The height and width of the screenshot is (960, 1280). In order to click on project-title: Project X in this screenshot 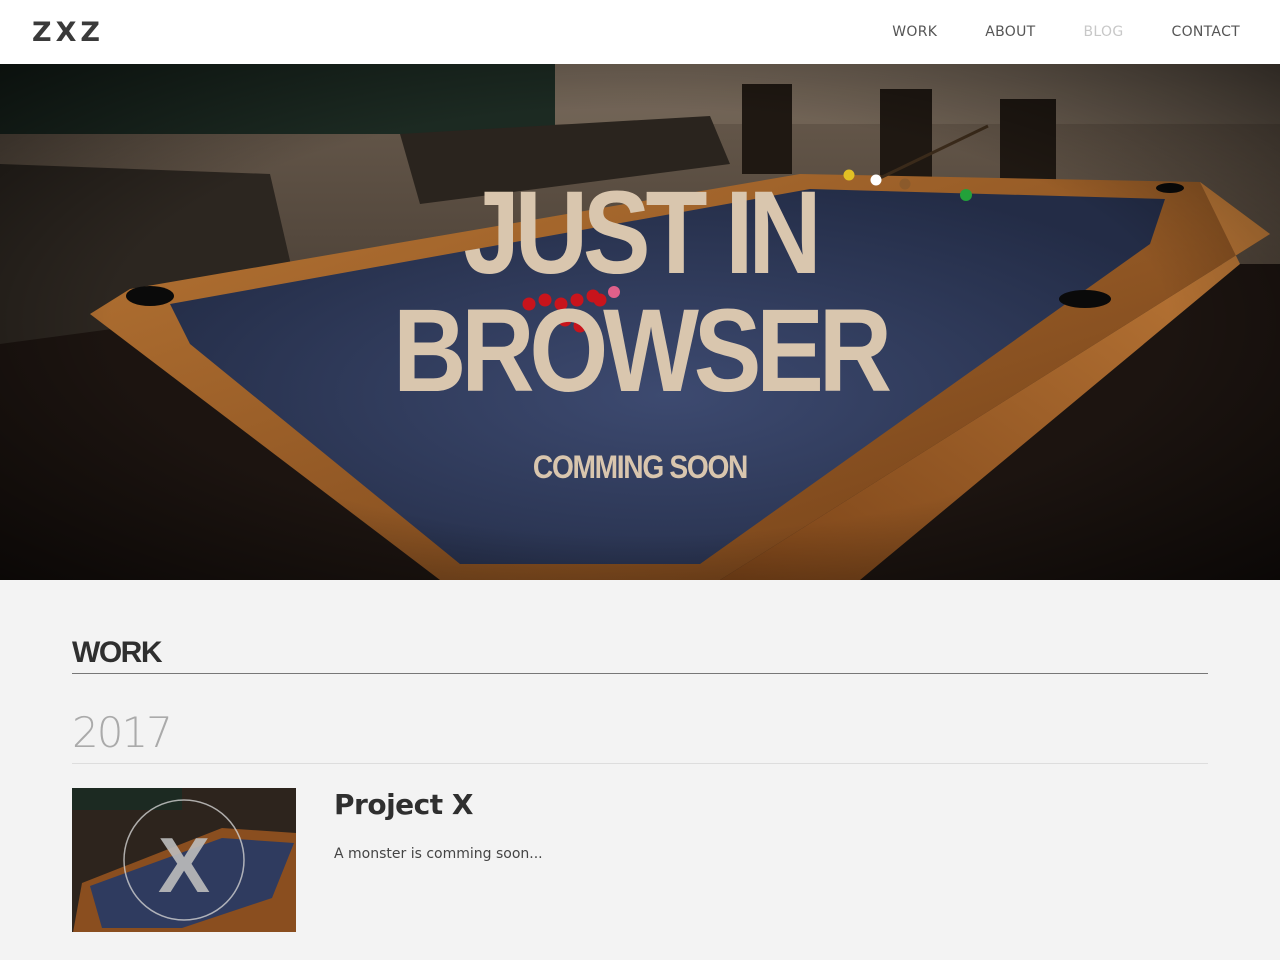, I will do `click(403, 804)`.